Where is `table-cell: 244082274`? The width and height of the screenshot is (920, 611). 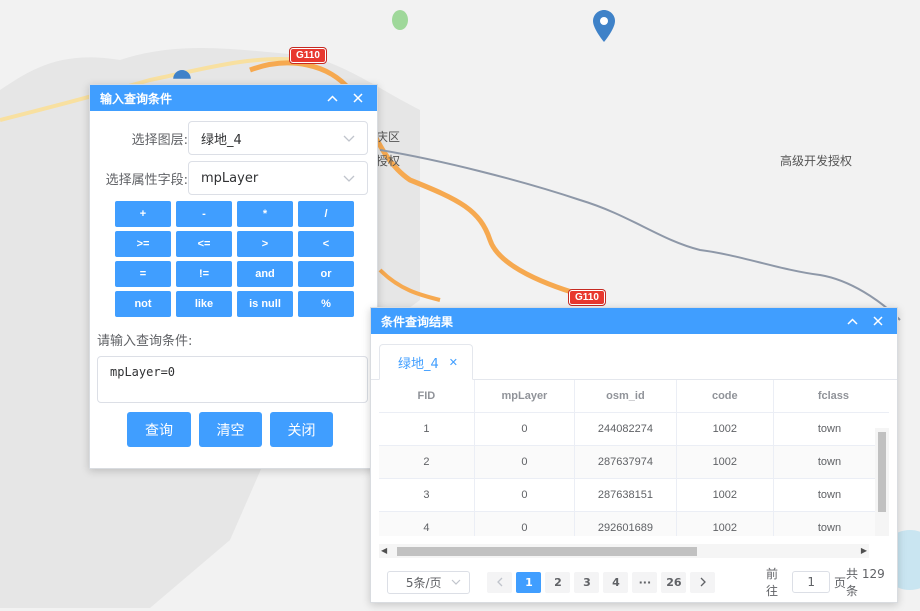 table-cell: 244082274 is located at coordinates (625, 429).